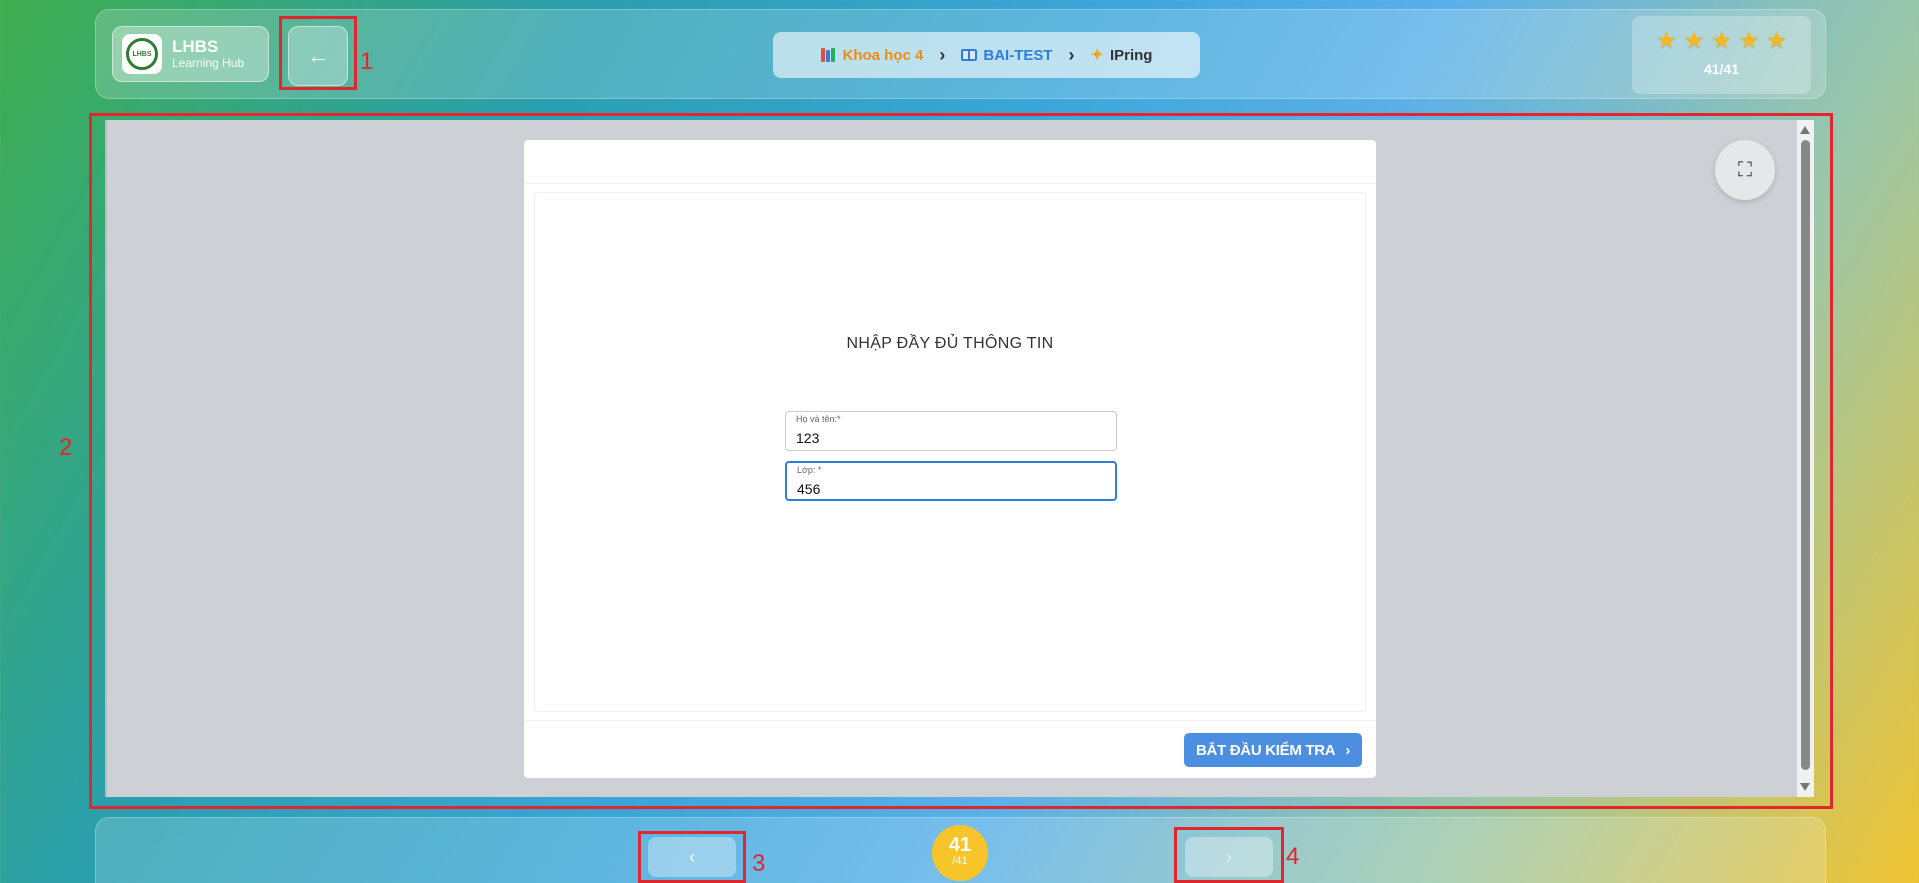 This screenshot has width=1919, height=883. Describe the element at coordinates (969, 55) in the screenshot. I see `book-icon` at that location.